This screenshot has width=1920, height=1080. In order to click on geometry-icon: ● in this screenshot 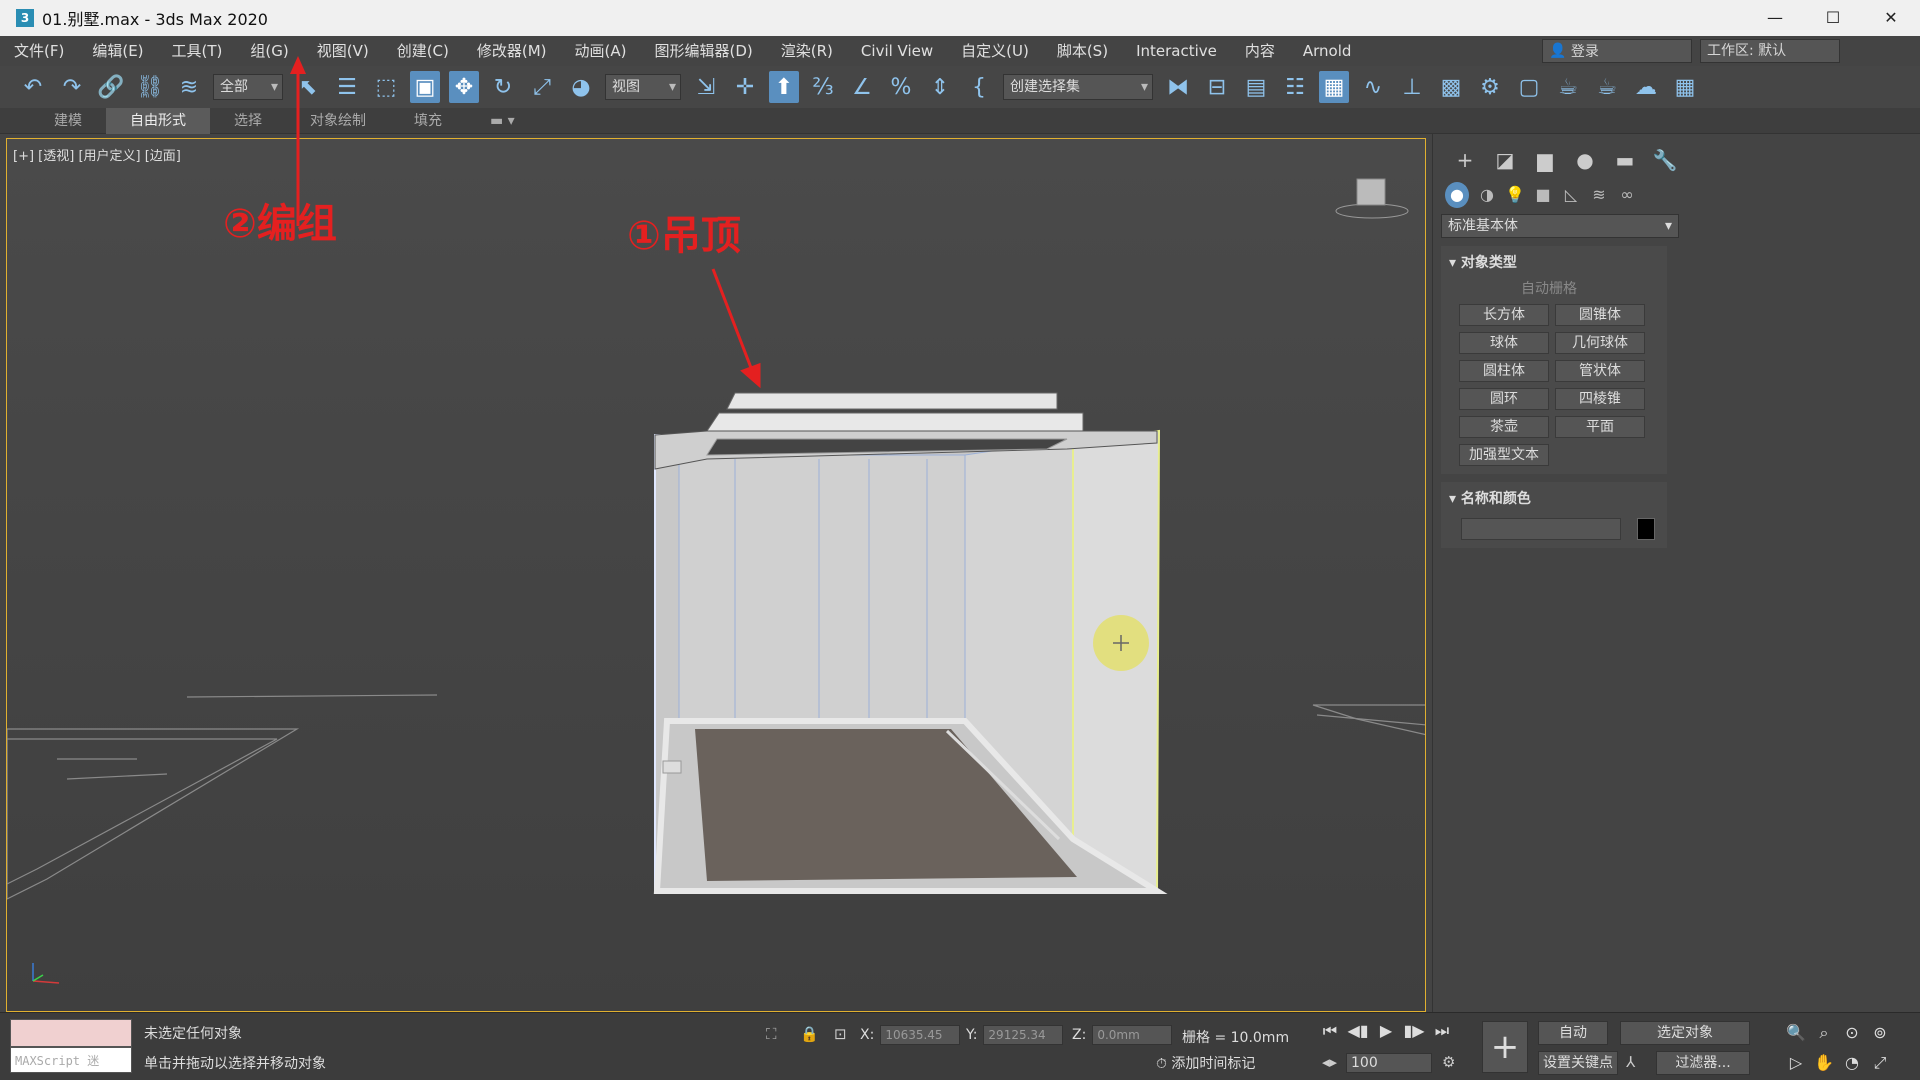, I will do `click(1457, 195)`.